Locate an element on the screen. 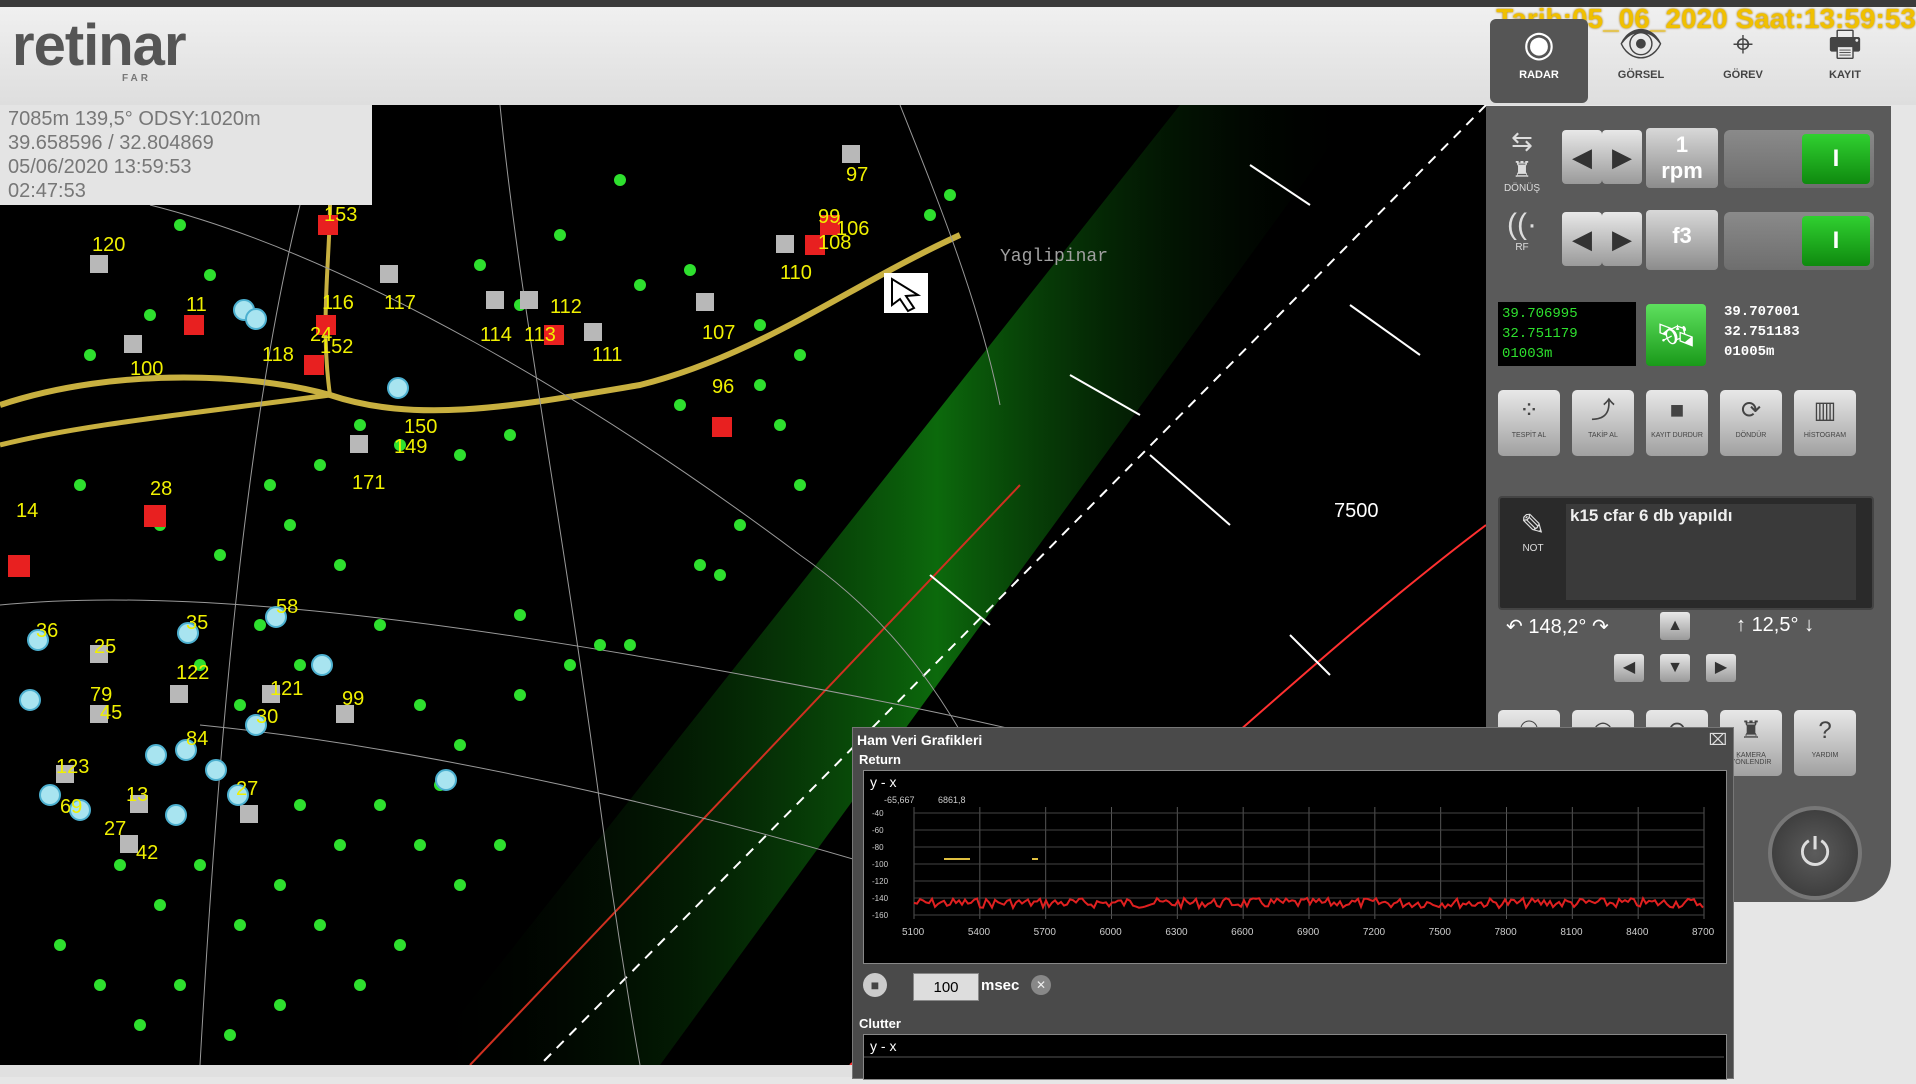  gps-coords-right: 39.707001 32.751183 01005m is located at coordinates (1762, 332).